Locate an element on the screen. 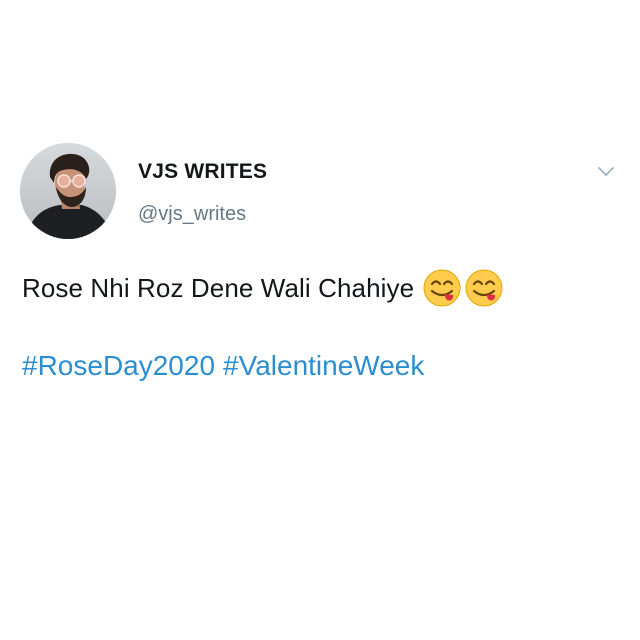  profile-photo-icon is located at coordinates (68, 191).